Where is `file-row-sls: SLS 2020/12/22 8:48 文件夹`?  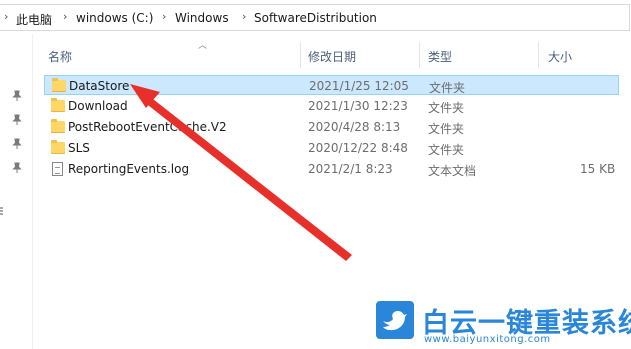
file-row-sls: SLS 2020/12/22 8:48 文件夹 is located at coordinates (331, 148).